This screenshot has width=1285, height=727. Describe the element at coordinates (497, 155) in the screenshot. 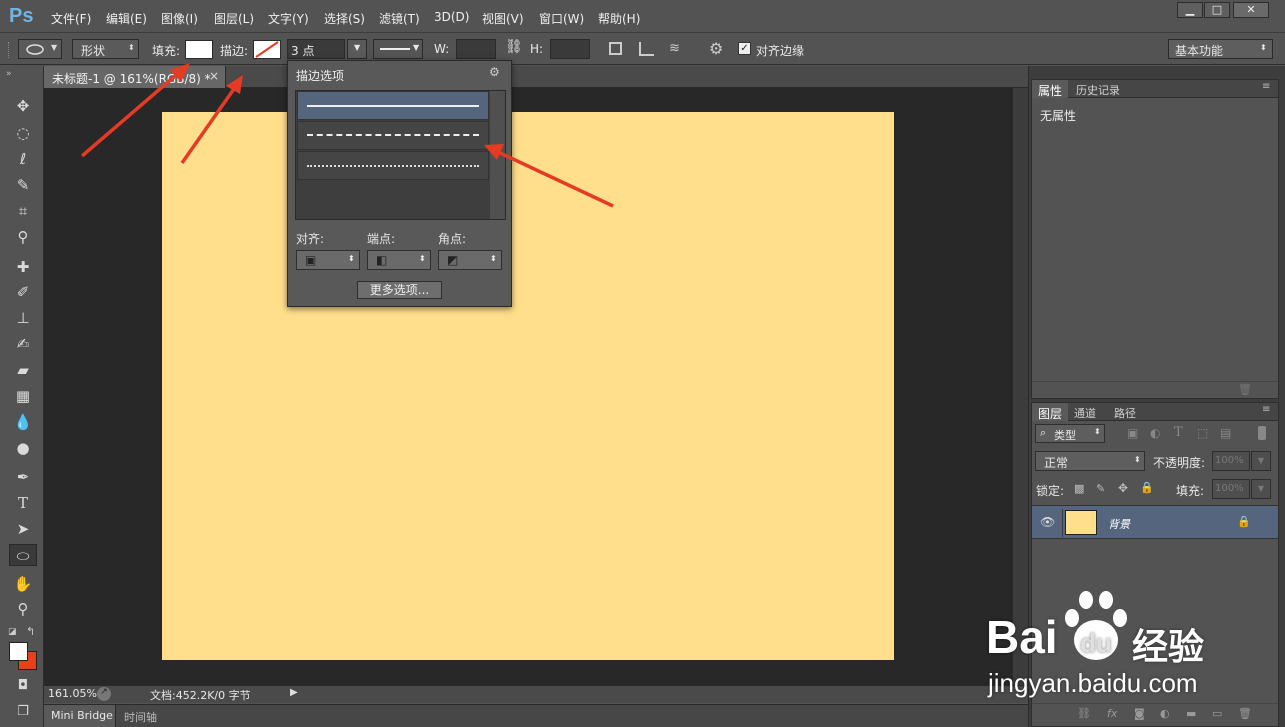

I see `stroke-list-scrollbar` at that location.